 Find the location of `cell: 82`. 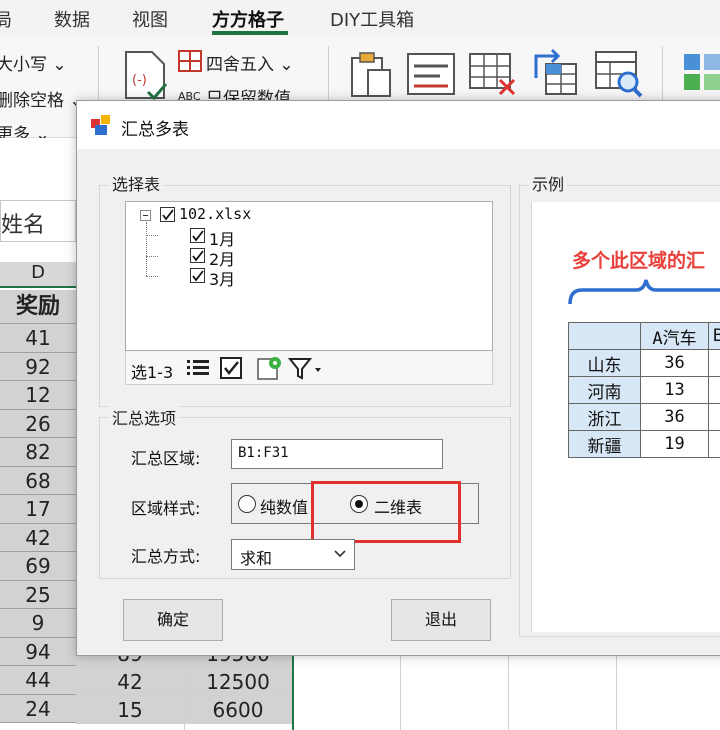

cell: 82 is located at coordinates (38, 452).